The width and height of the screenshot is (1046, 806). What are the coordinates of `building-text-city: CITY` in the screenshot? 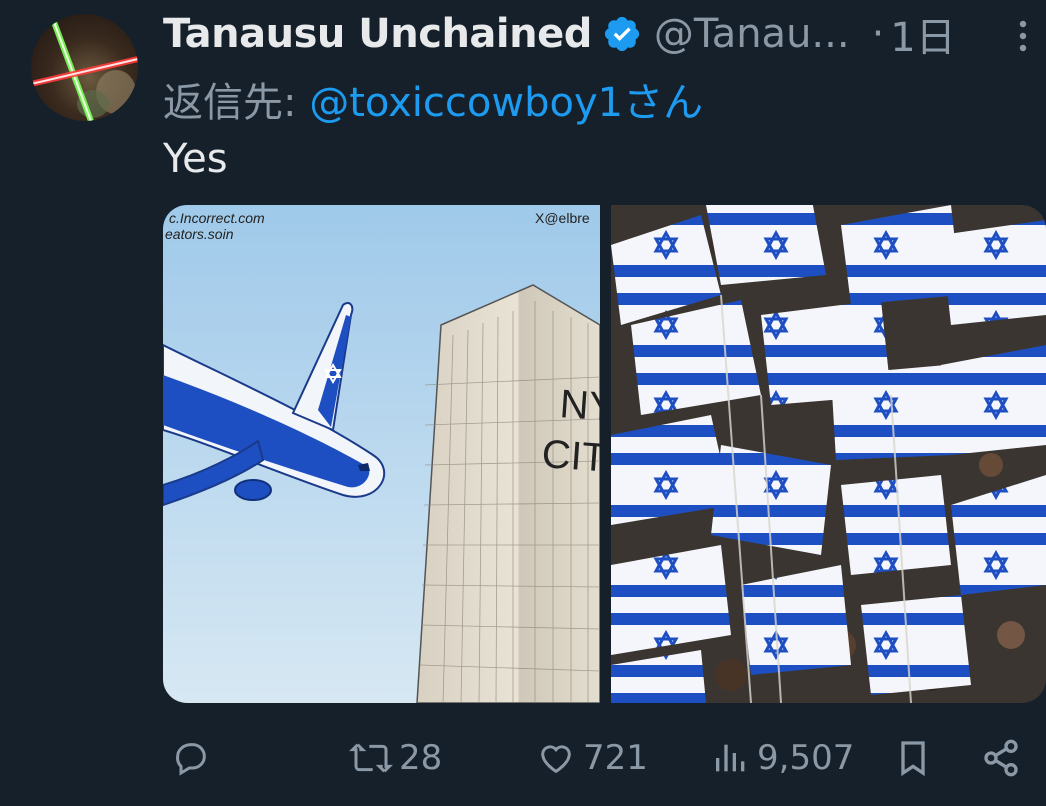 It's located at (570, 457).